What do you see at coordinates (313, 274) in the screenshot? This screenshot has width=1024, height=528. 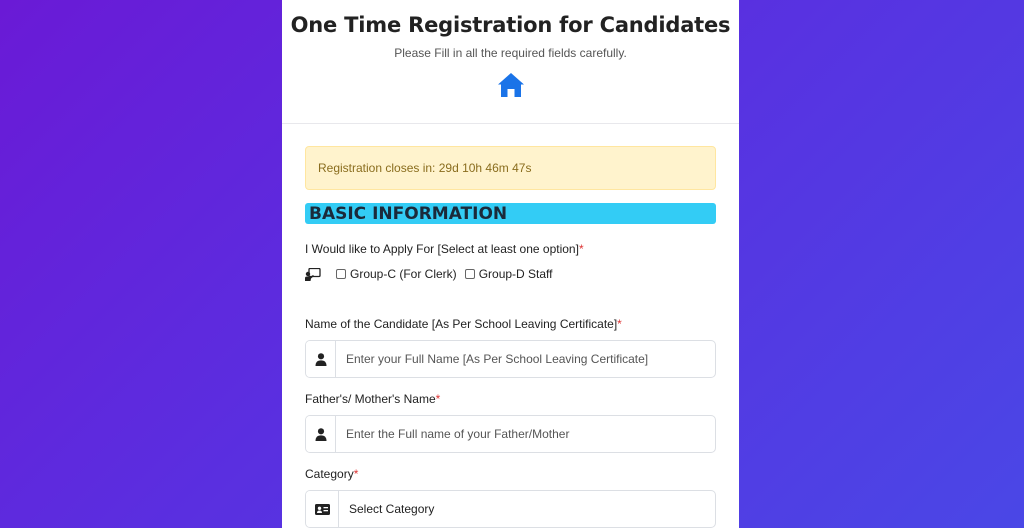 I see `chalkboard-teacher-icon` at bounding box center [313, 274].